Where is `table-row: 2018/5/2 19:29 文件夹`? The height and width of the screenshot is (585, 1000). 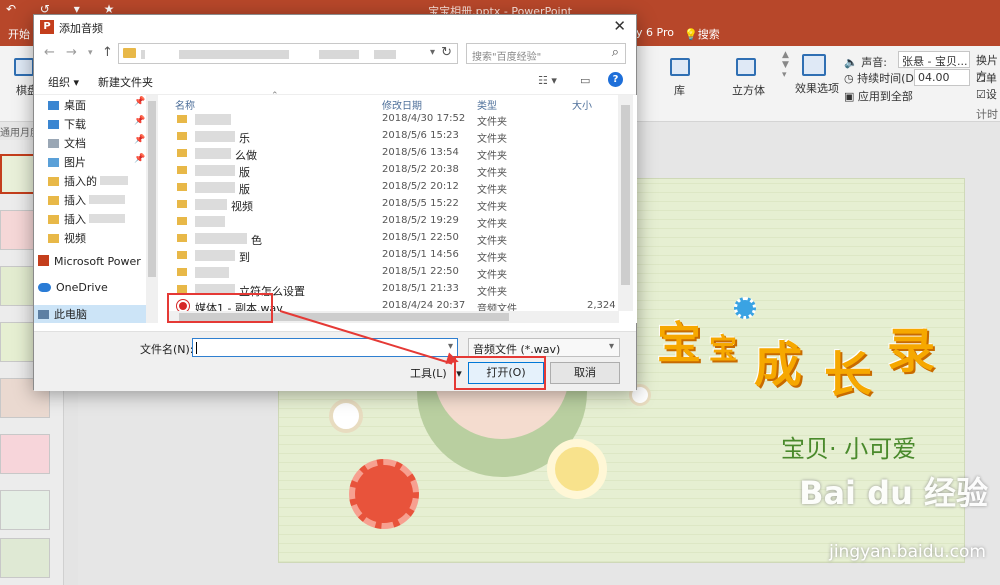
table-row: 2018/5/2 19:29 文件夹 is located at coordinates (397, 221).